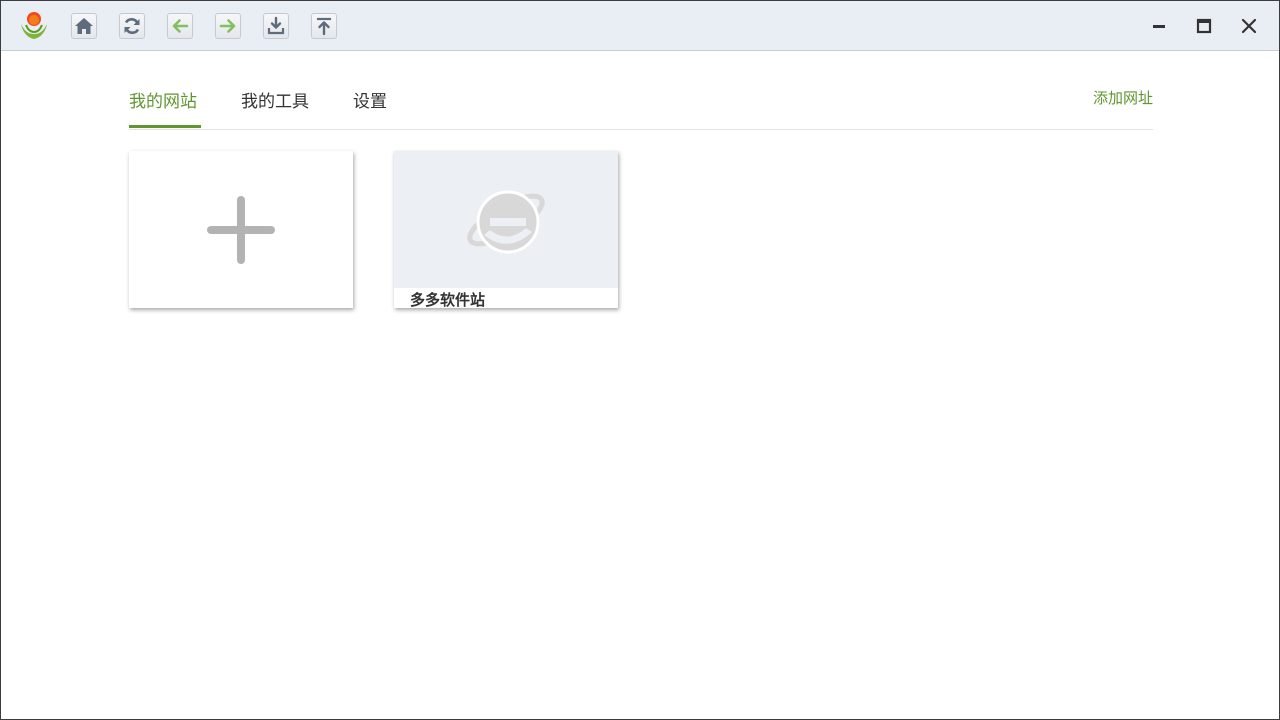 The image size is (1280, 720). I want to click on refresh-button, so click(132, 26).